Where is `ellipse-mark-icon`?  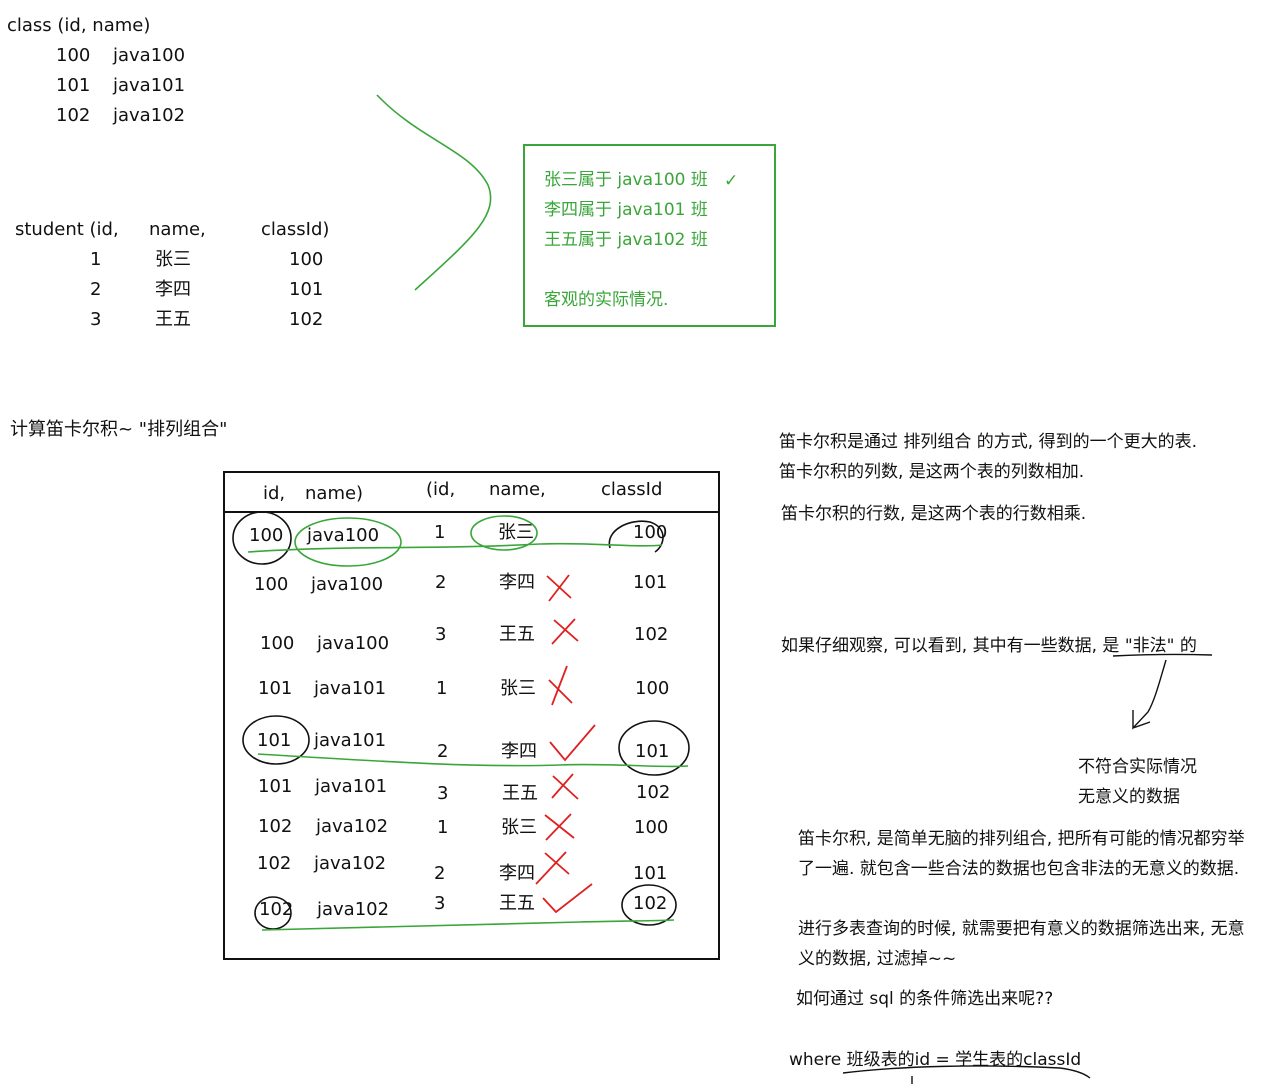
ellipse-mark-icon is located at coordinates (348, 542).